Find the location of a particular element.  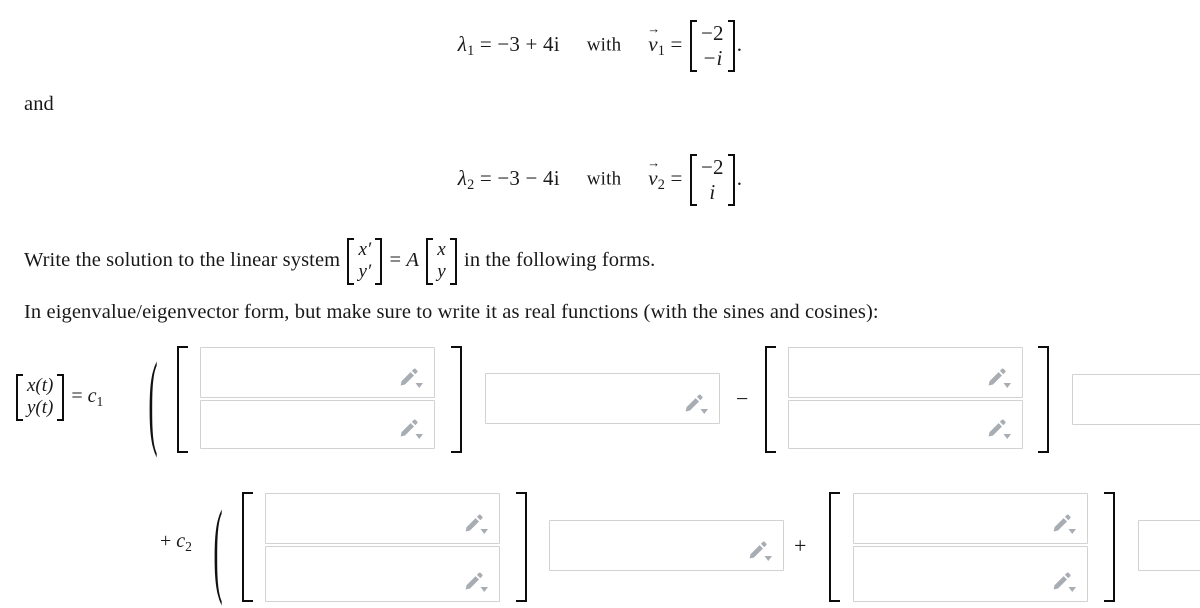

input-row2-trailing is located at coordinates (1169, 545).